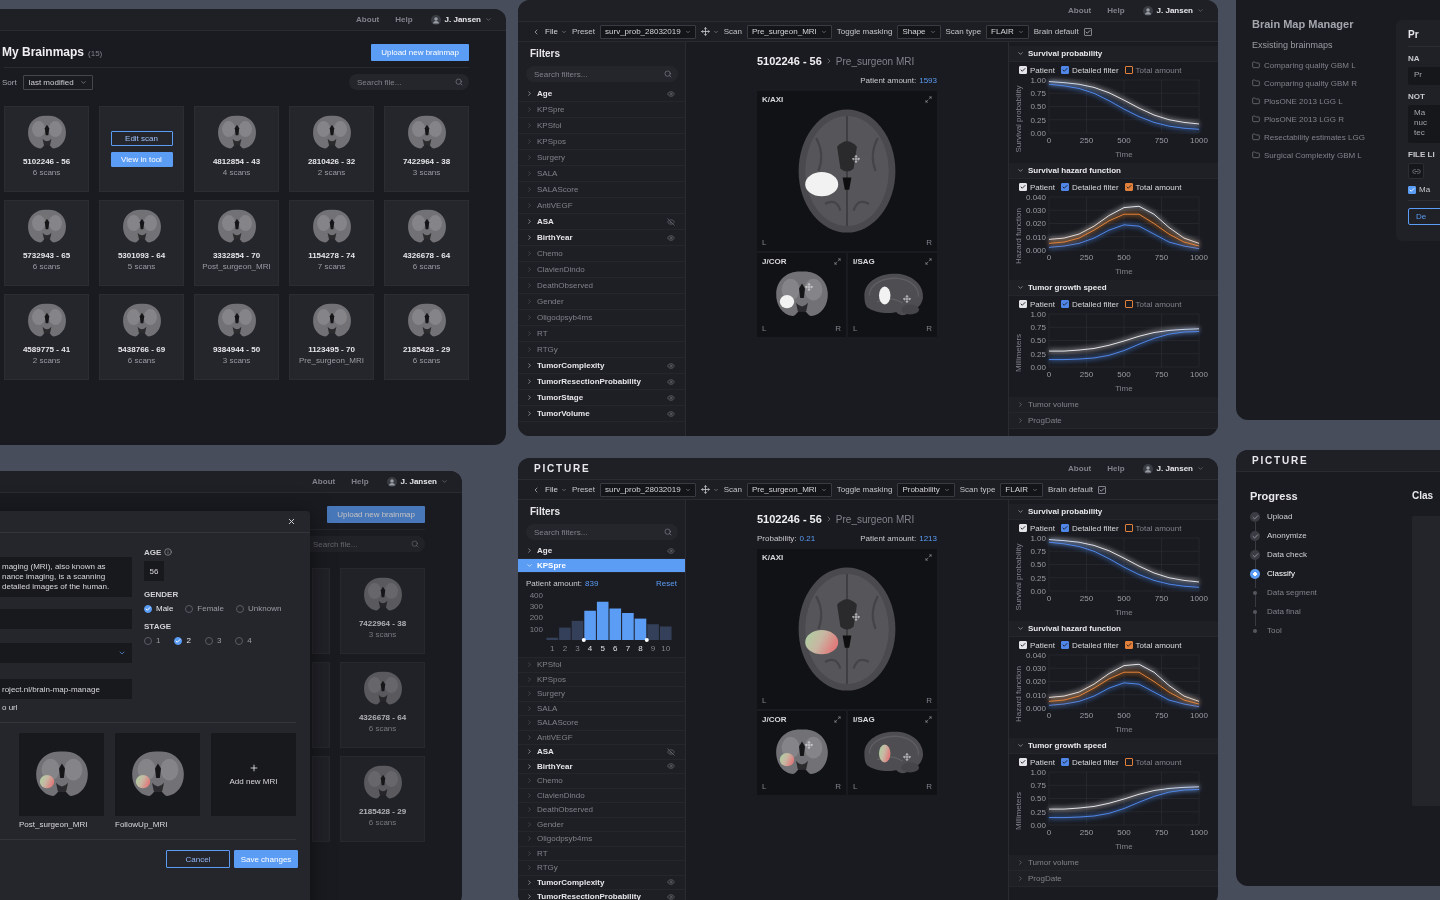 The width and height of the screenshot is (1440, 900). Describe the element at coordinates (236, 243) in the screenshot. I see `scan-card: 3332854 - 70 Post_surgeon_MRI` at that location.